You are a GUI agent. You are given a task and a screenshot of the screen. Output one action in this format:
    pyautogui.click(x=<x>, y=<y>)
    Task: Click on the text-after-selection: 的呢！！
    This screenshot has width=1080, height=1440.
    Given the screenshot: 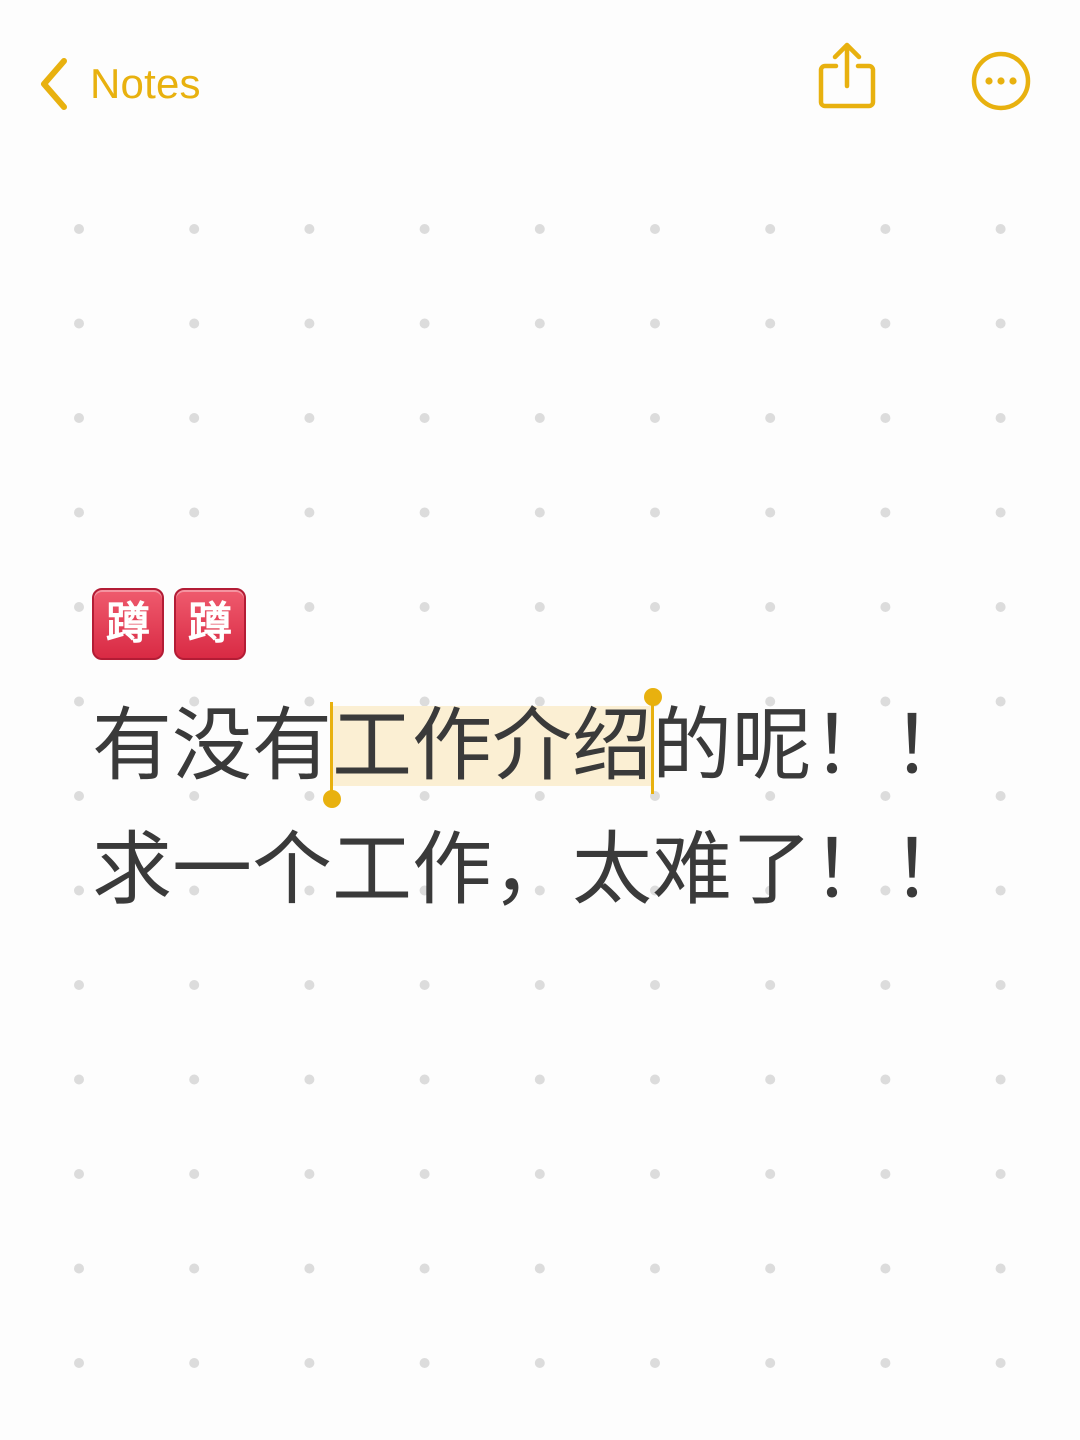 What is the action you would take?
    pyautogui.click(x=812, y=745)
    